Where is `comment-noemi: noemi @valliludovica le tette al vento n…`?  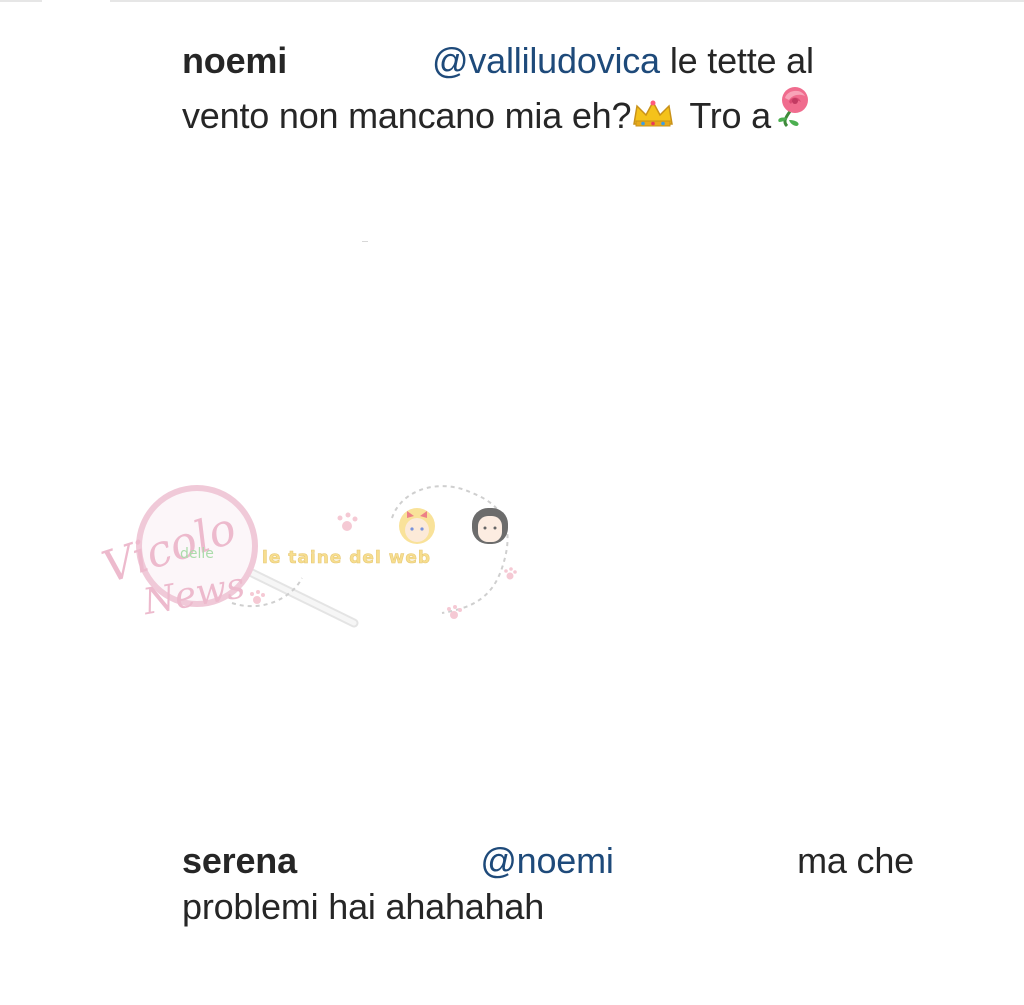
comment-noemi: noemi @valliludovica le tette al vento n… is located at coordinates (548, 88).